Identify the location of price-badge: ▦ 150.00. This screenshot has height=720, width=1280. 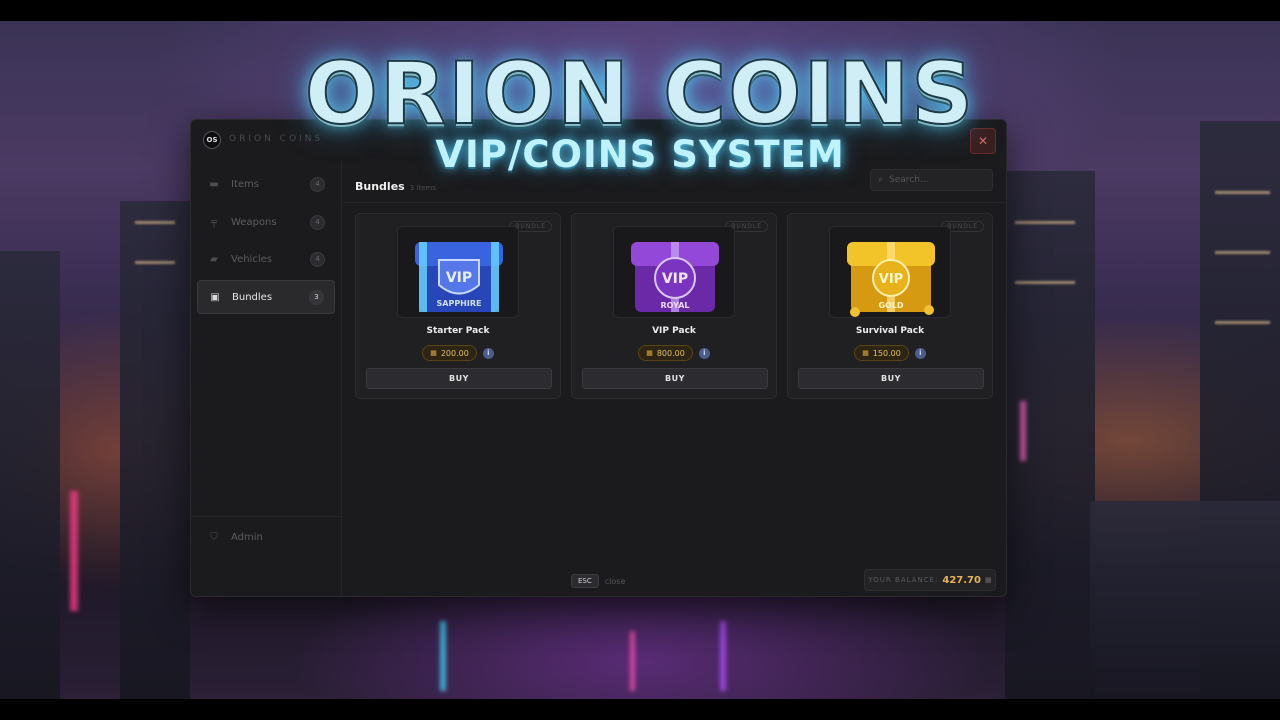
(881, 353).